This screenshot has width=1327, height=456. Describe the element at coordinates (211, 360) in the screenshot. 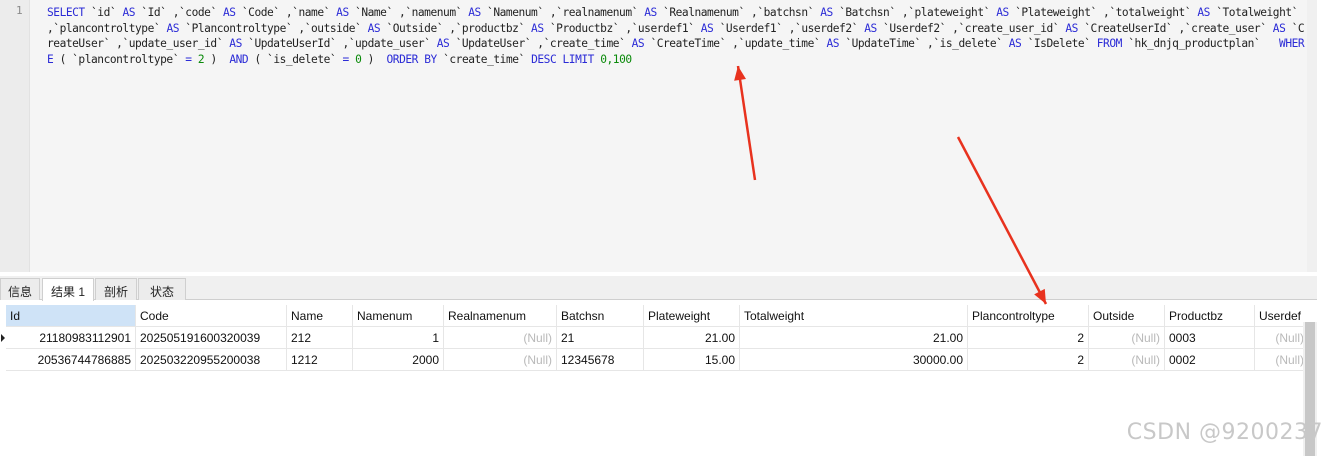

I see `table-cell: 202503220955200038` at that location.